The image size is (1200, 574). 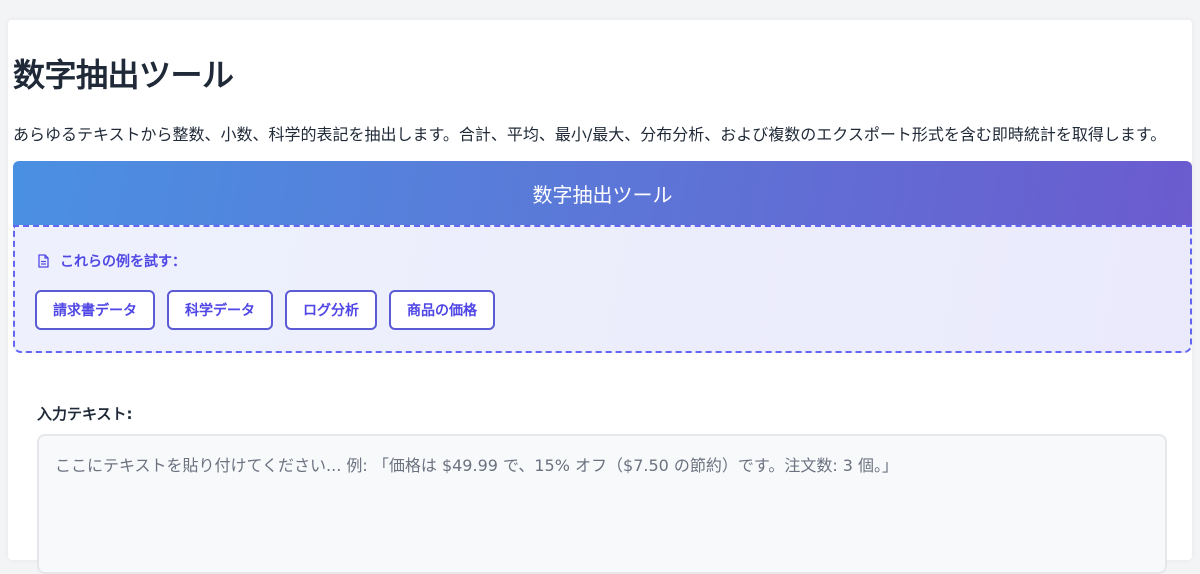 What do you see at coordinates (442, 310) in the screenshot?
I see `example-button-prices: 商品の価格` at bounding box center [442, 310].